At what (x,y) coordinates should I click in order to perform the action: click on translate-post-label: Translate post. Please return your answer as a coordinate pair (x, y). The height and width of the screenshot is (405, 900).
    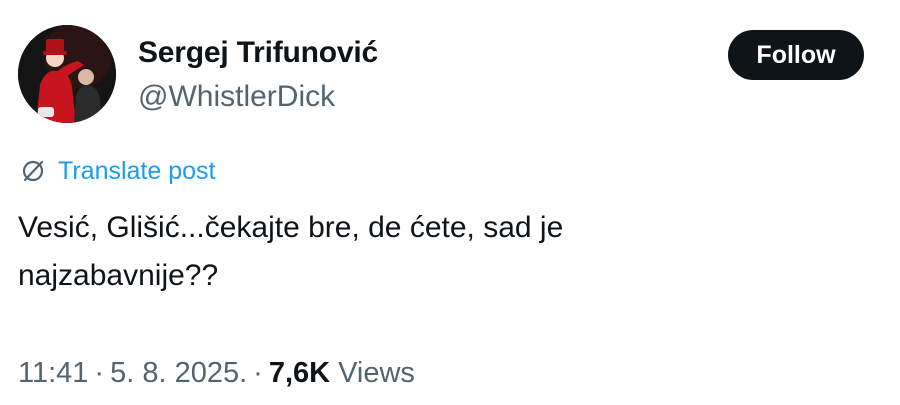
    Looking at the image, I should click on (137, 170).